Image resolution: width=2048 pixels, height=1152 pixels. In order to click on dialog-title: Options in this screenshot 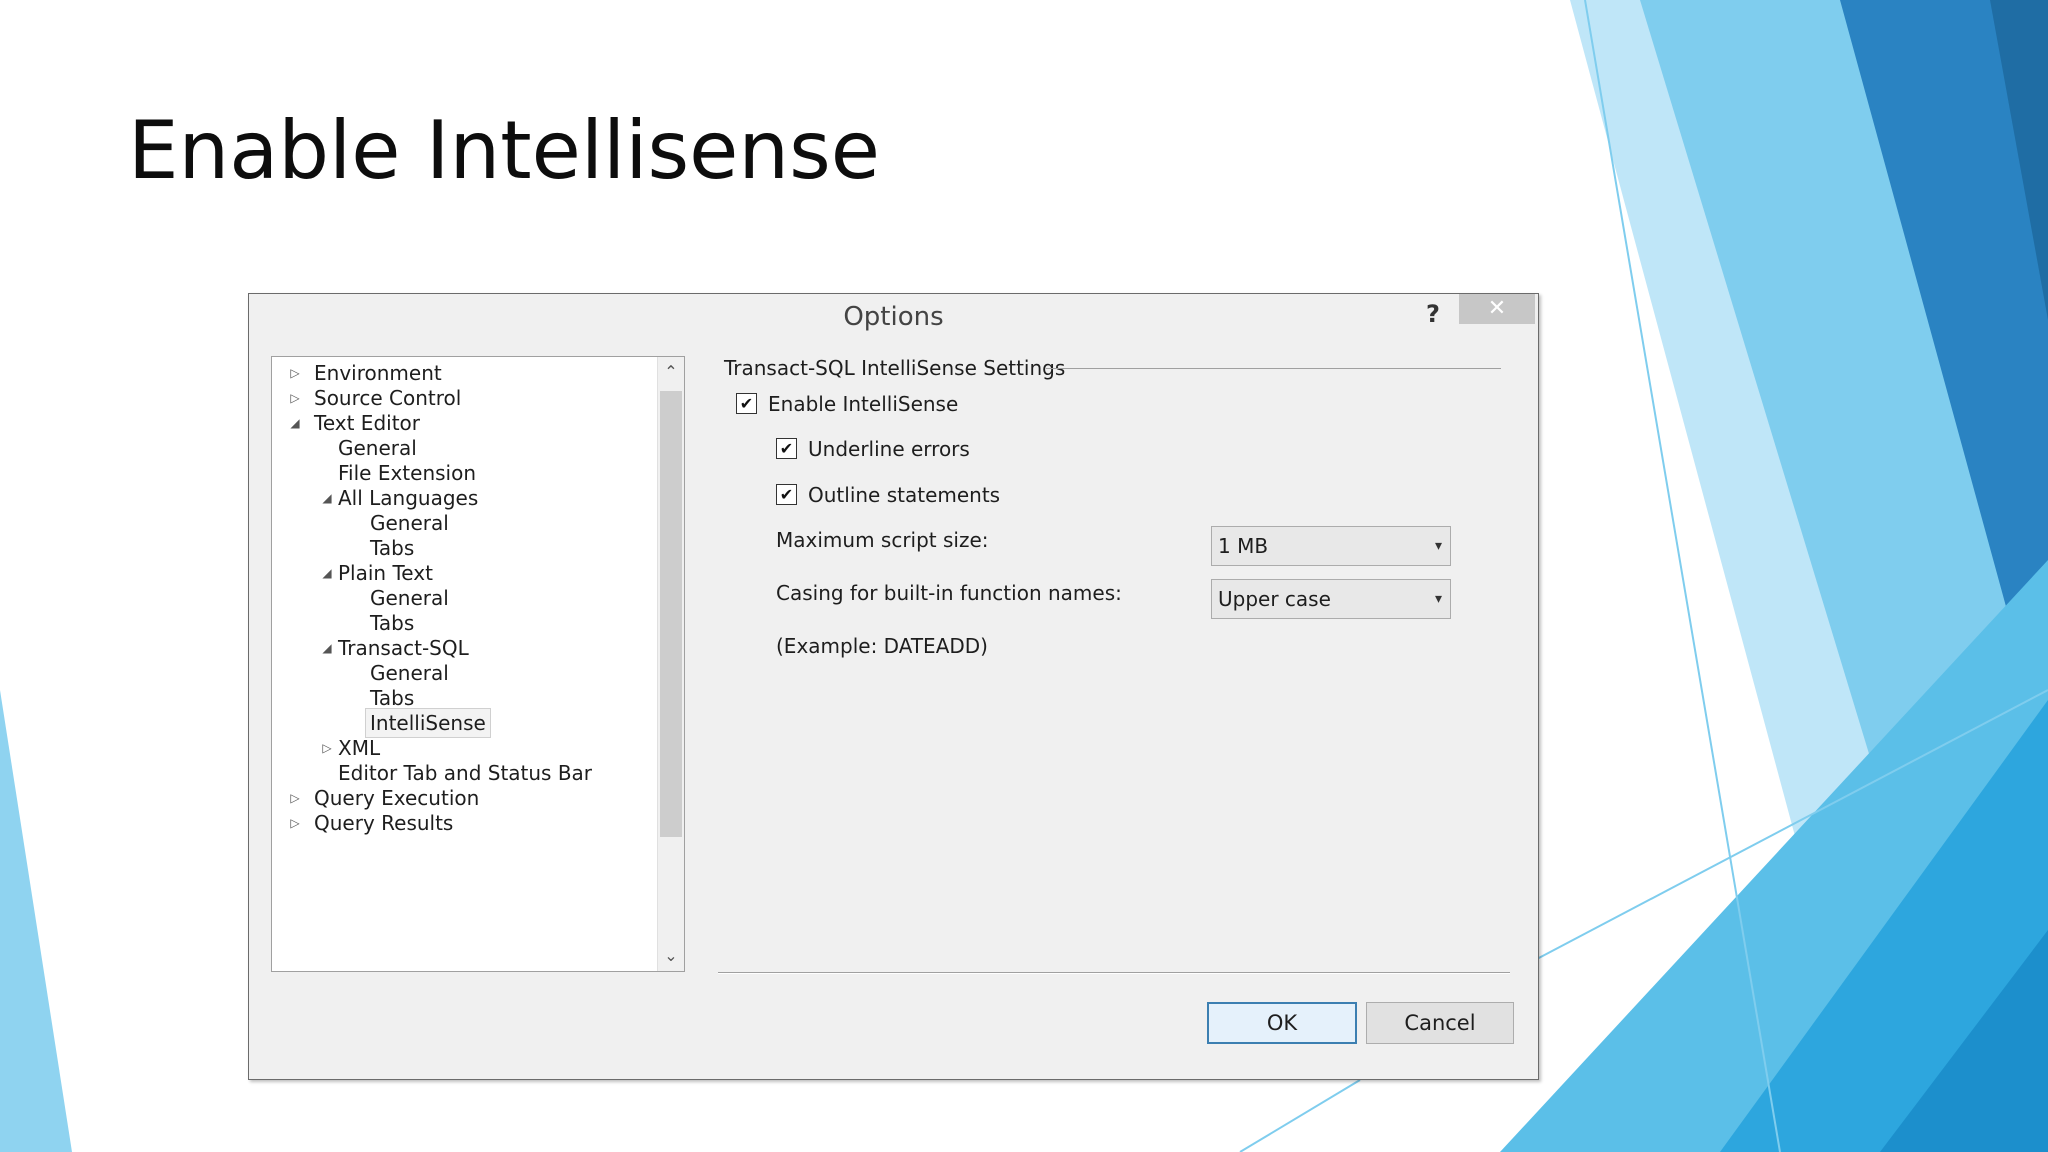, I will do `click(893, 317)`.